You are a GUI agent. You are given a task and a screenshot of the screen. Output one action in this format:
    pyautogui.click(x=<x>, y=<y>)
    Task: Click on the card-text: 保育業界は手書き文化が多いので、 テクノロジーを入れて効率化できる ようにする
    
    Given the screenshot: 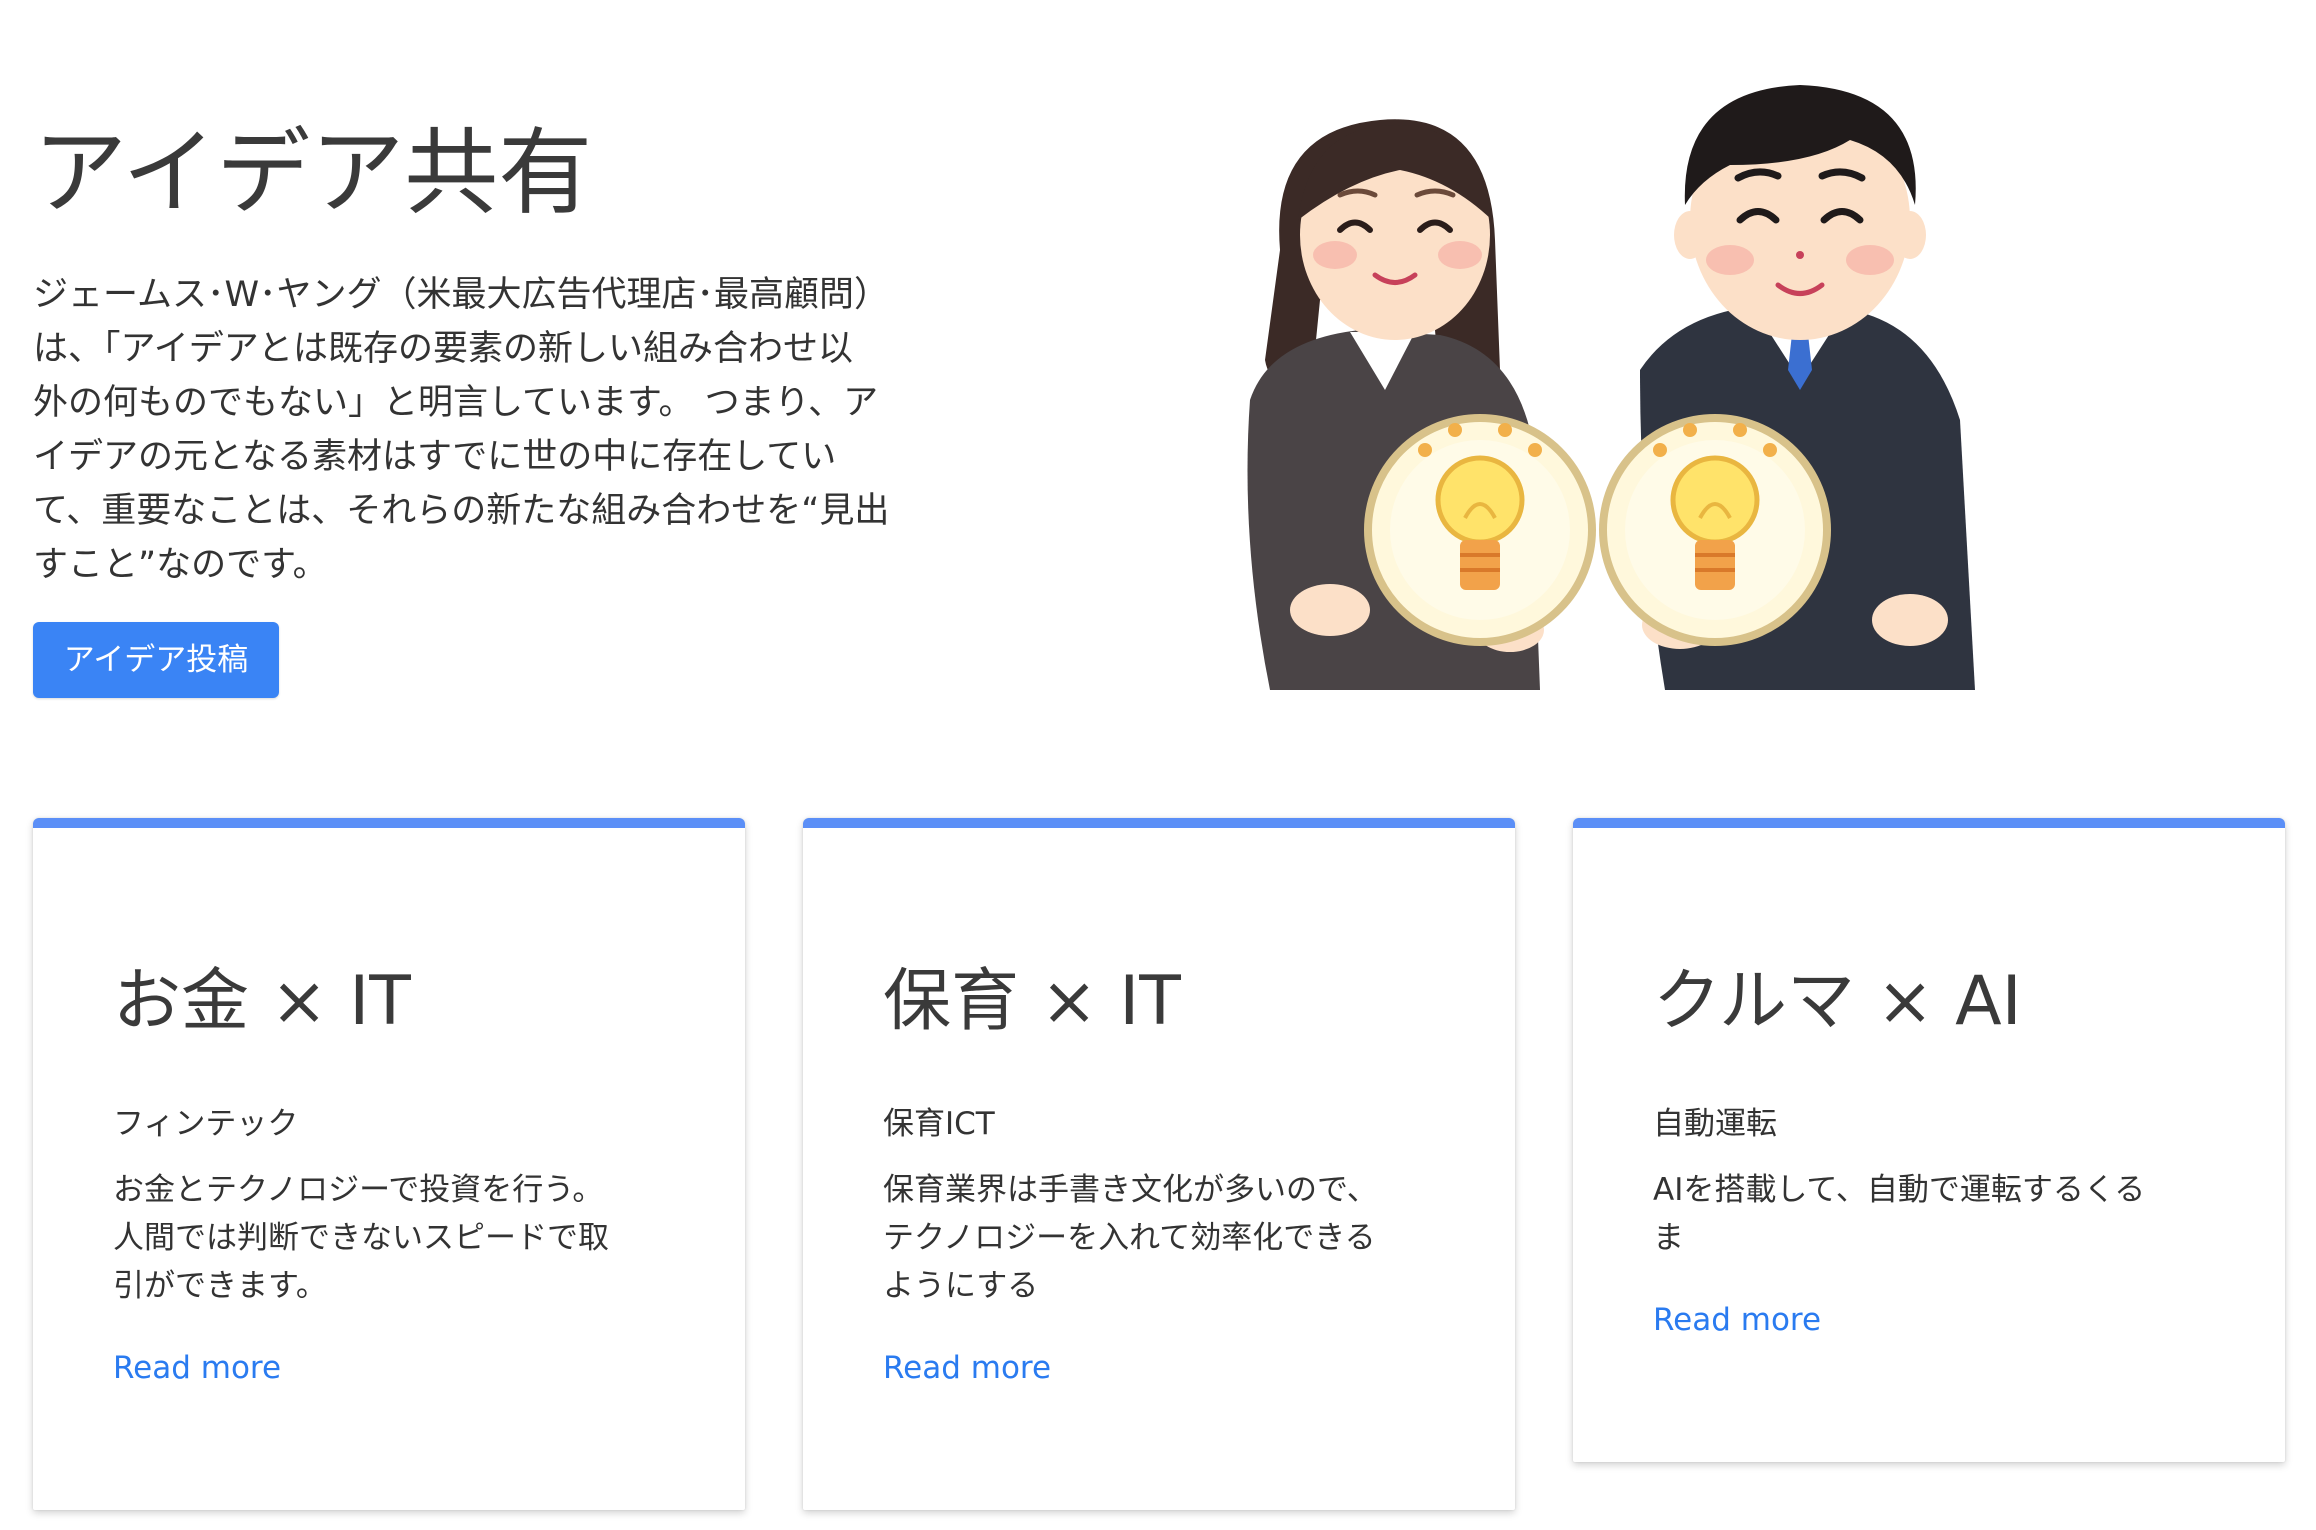 What is the action you would take?
    pyautogui.click(x=1130, y=1238)
    